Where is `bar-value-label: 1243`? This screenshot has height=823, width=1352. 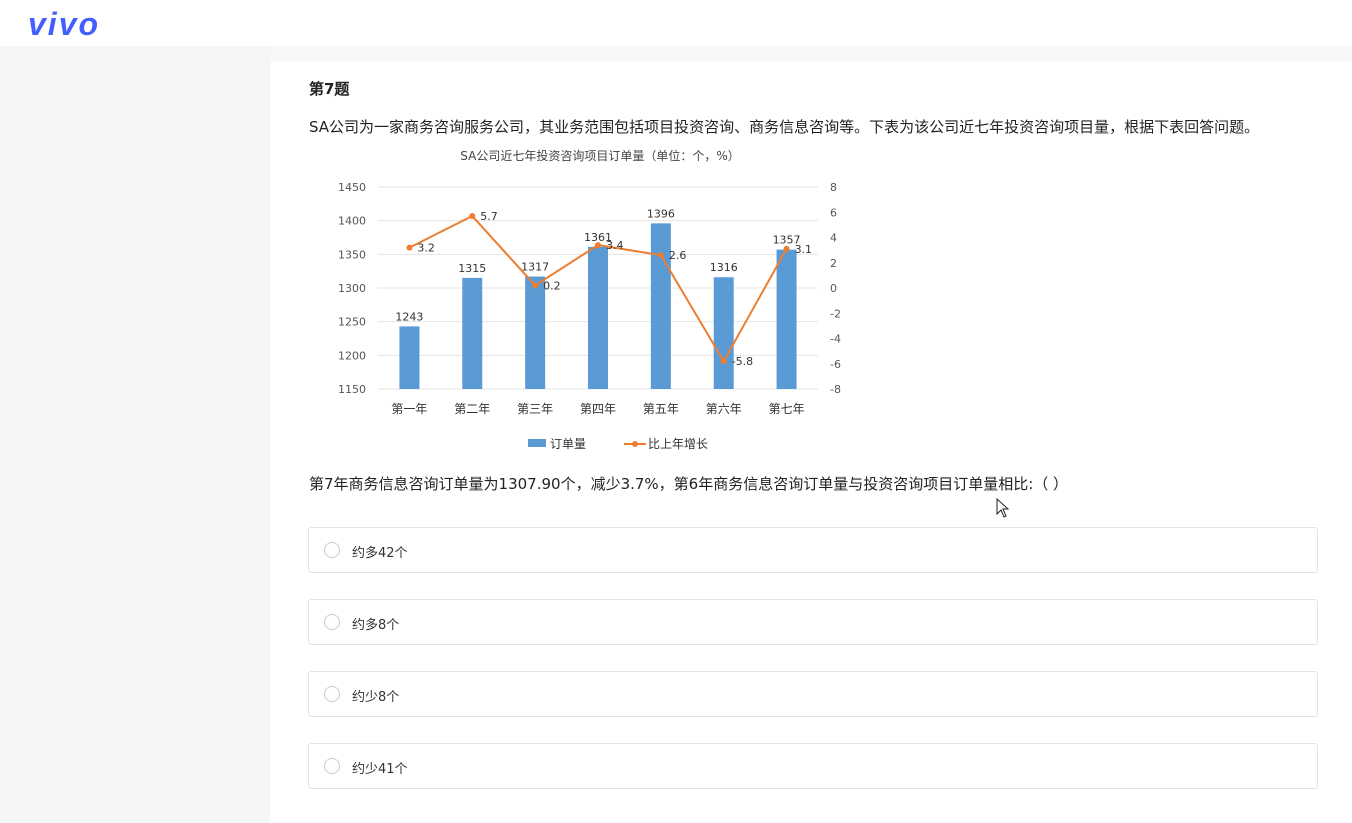 bar-value-label: 1243 is located at coordinates (409, 316).